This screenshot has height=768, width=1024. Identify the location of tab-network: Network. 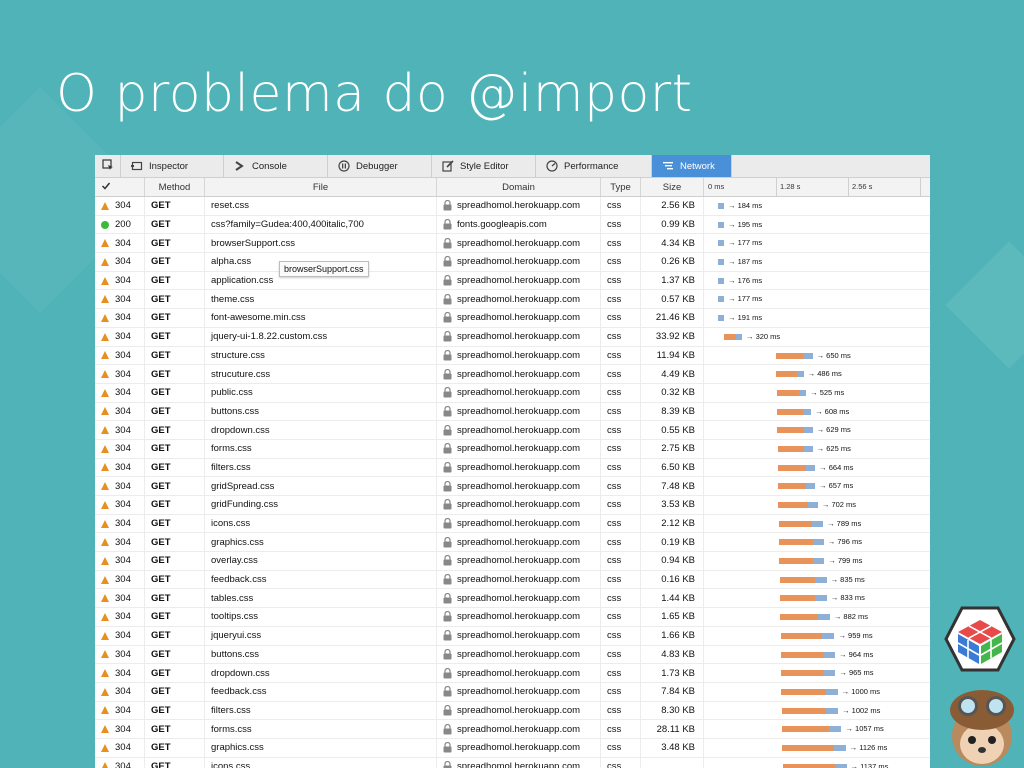
(692, 166).